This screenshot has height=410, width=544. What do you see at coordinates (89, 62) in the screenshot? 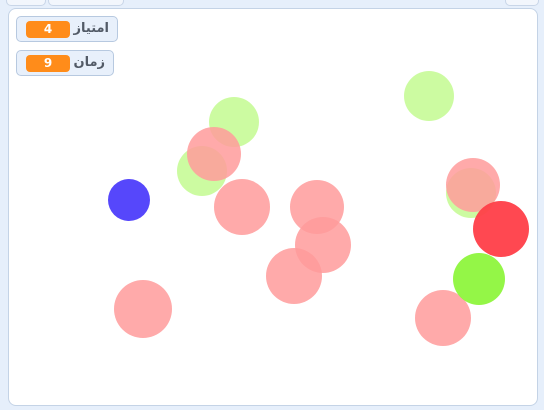
I see `timer-label: زمان` at bounding box center [89, 62].